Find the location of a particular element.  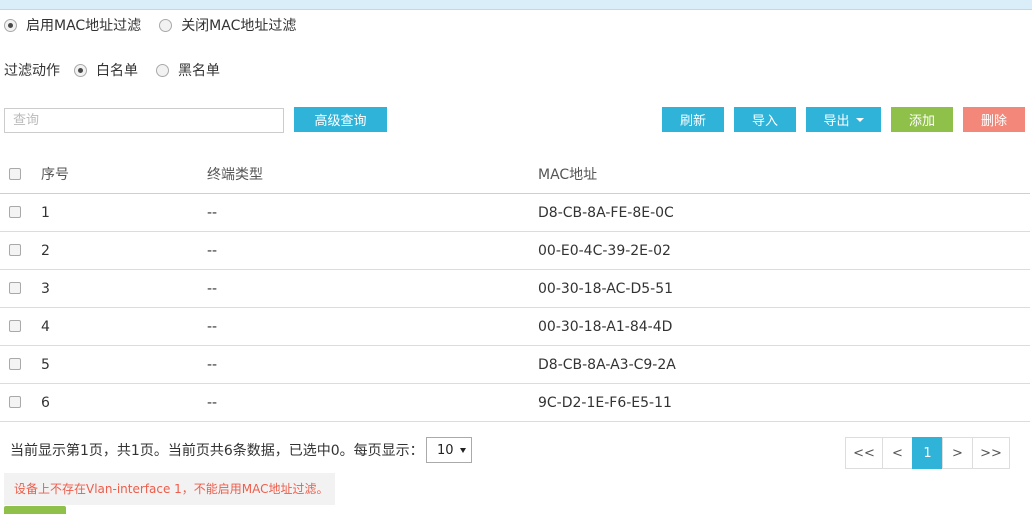

page-1-button: 1 is located at coordinates (927, 453).